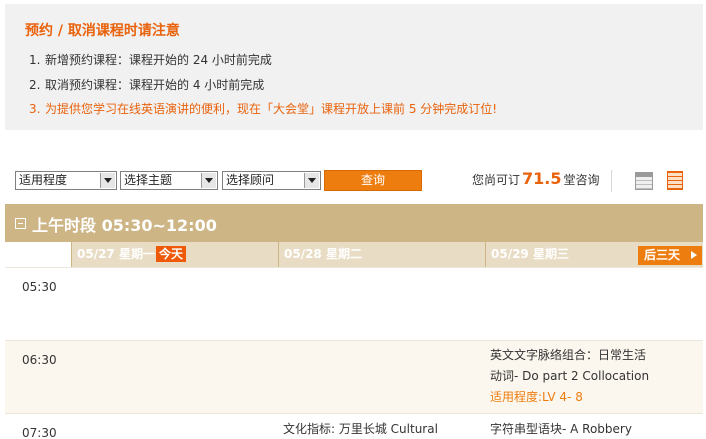  What do you see at coordinates (530, 254) in the screenshot?
I see `day-label: 05/29 星期三` at bounding box center [530, 254].